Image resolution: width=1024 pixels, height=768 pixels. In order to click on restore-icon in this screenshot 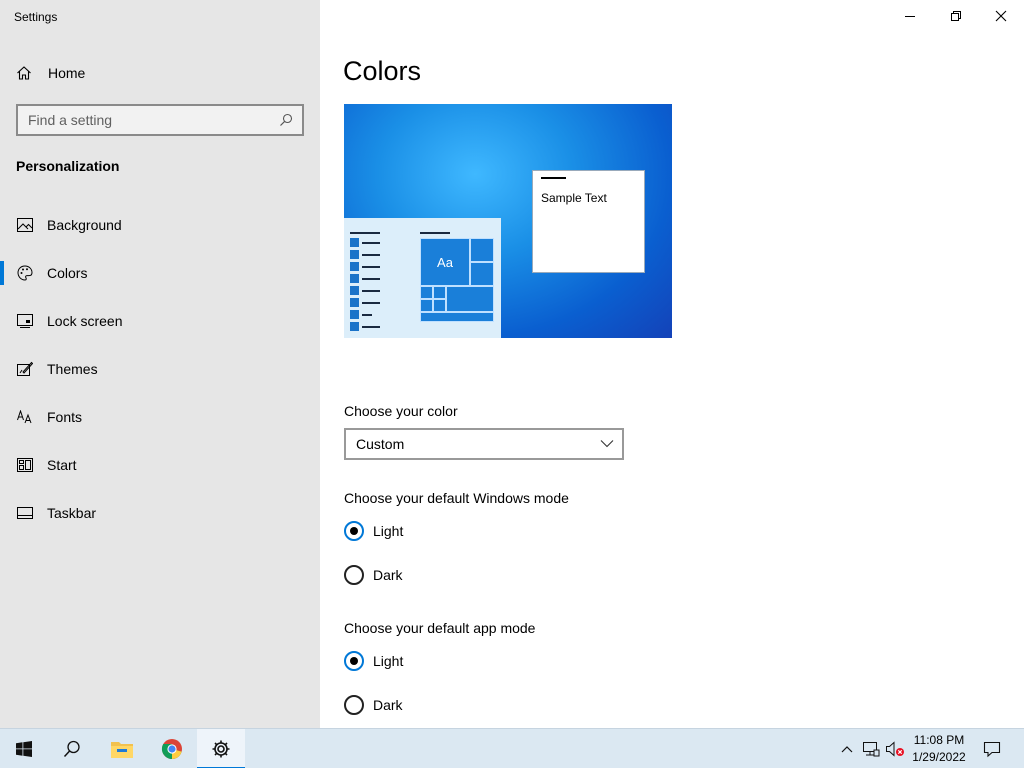, I will do `click(956, 16)`.